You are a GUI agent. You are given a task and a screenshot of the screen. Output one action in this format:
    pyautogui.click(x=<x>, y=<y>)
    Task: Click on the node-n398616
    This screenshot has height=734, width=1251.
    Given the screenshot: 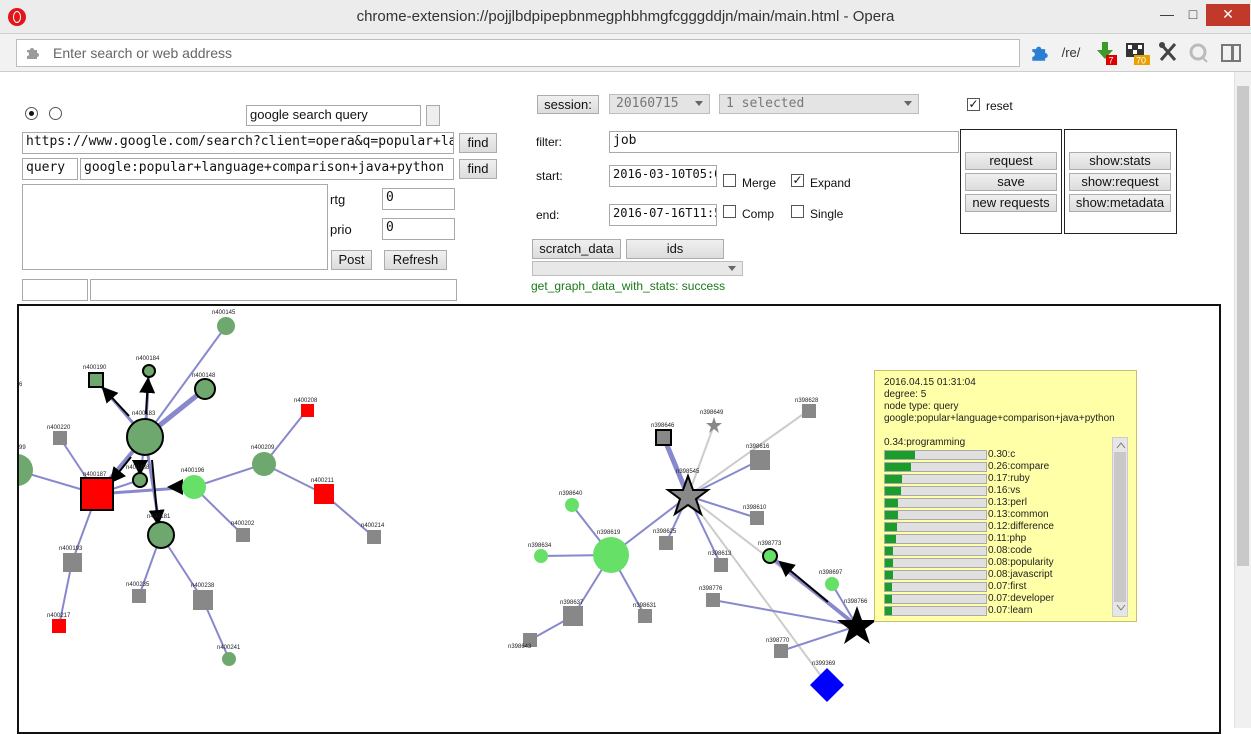 What is the action you would take?
    pyautogui.click(x=760, y=460)
    